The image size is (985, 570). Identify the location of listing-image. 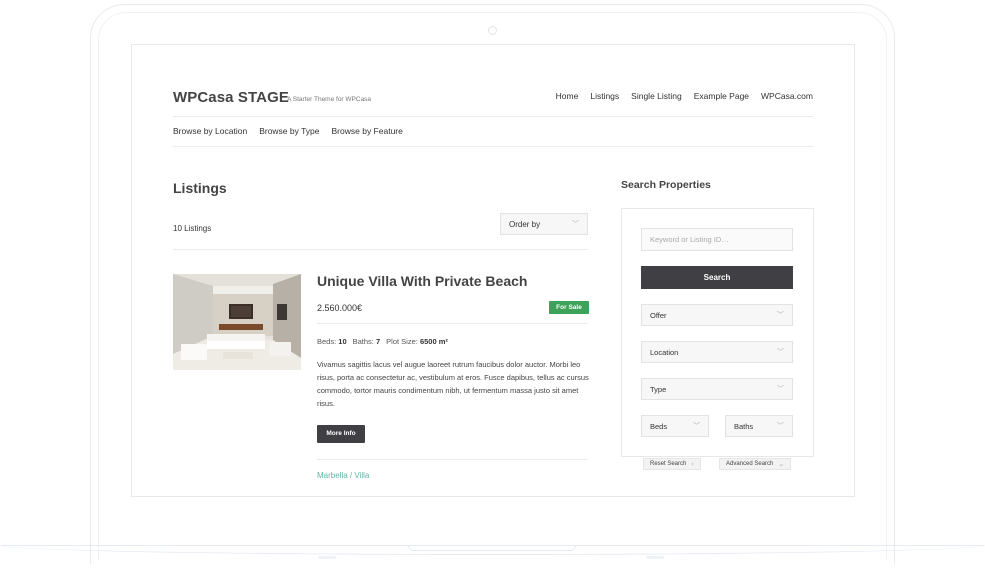
(237, 322).